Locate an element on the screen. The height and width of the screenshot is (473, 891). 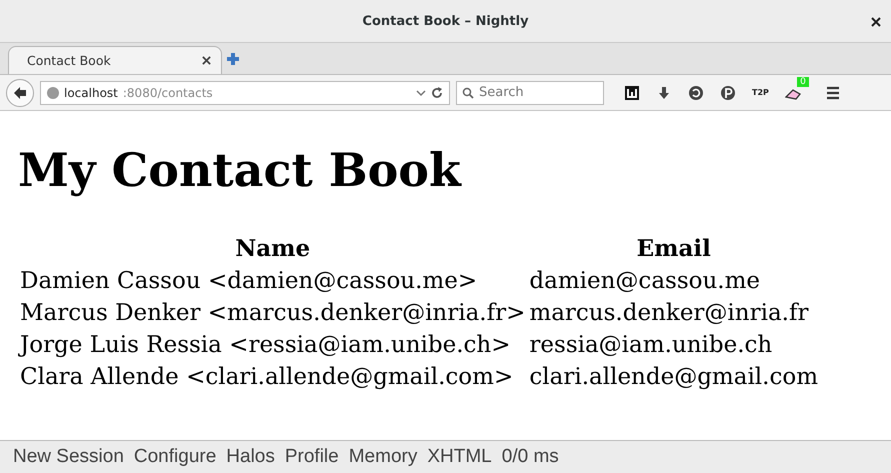
table-cell-text: Damien Cassou <damien@cassou.me> is located at coordinates (249, 281).